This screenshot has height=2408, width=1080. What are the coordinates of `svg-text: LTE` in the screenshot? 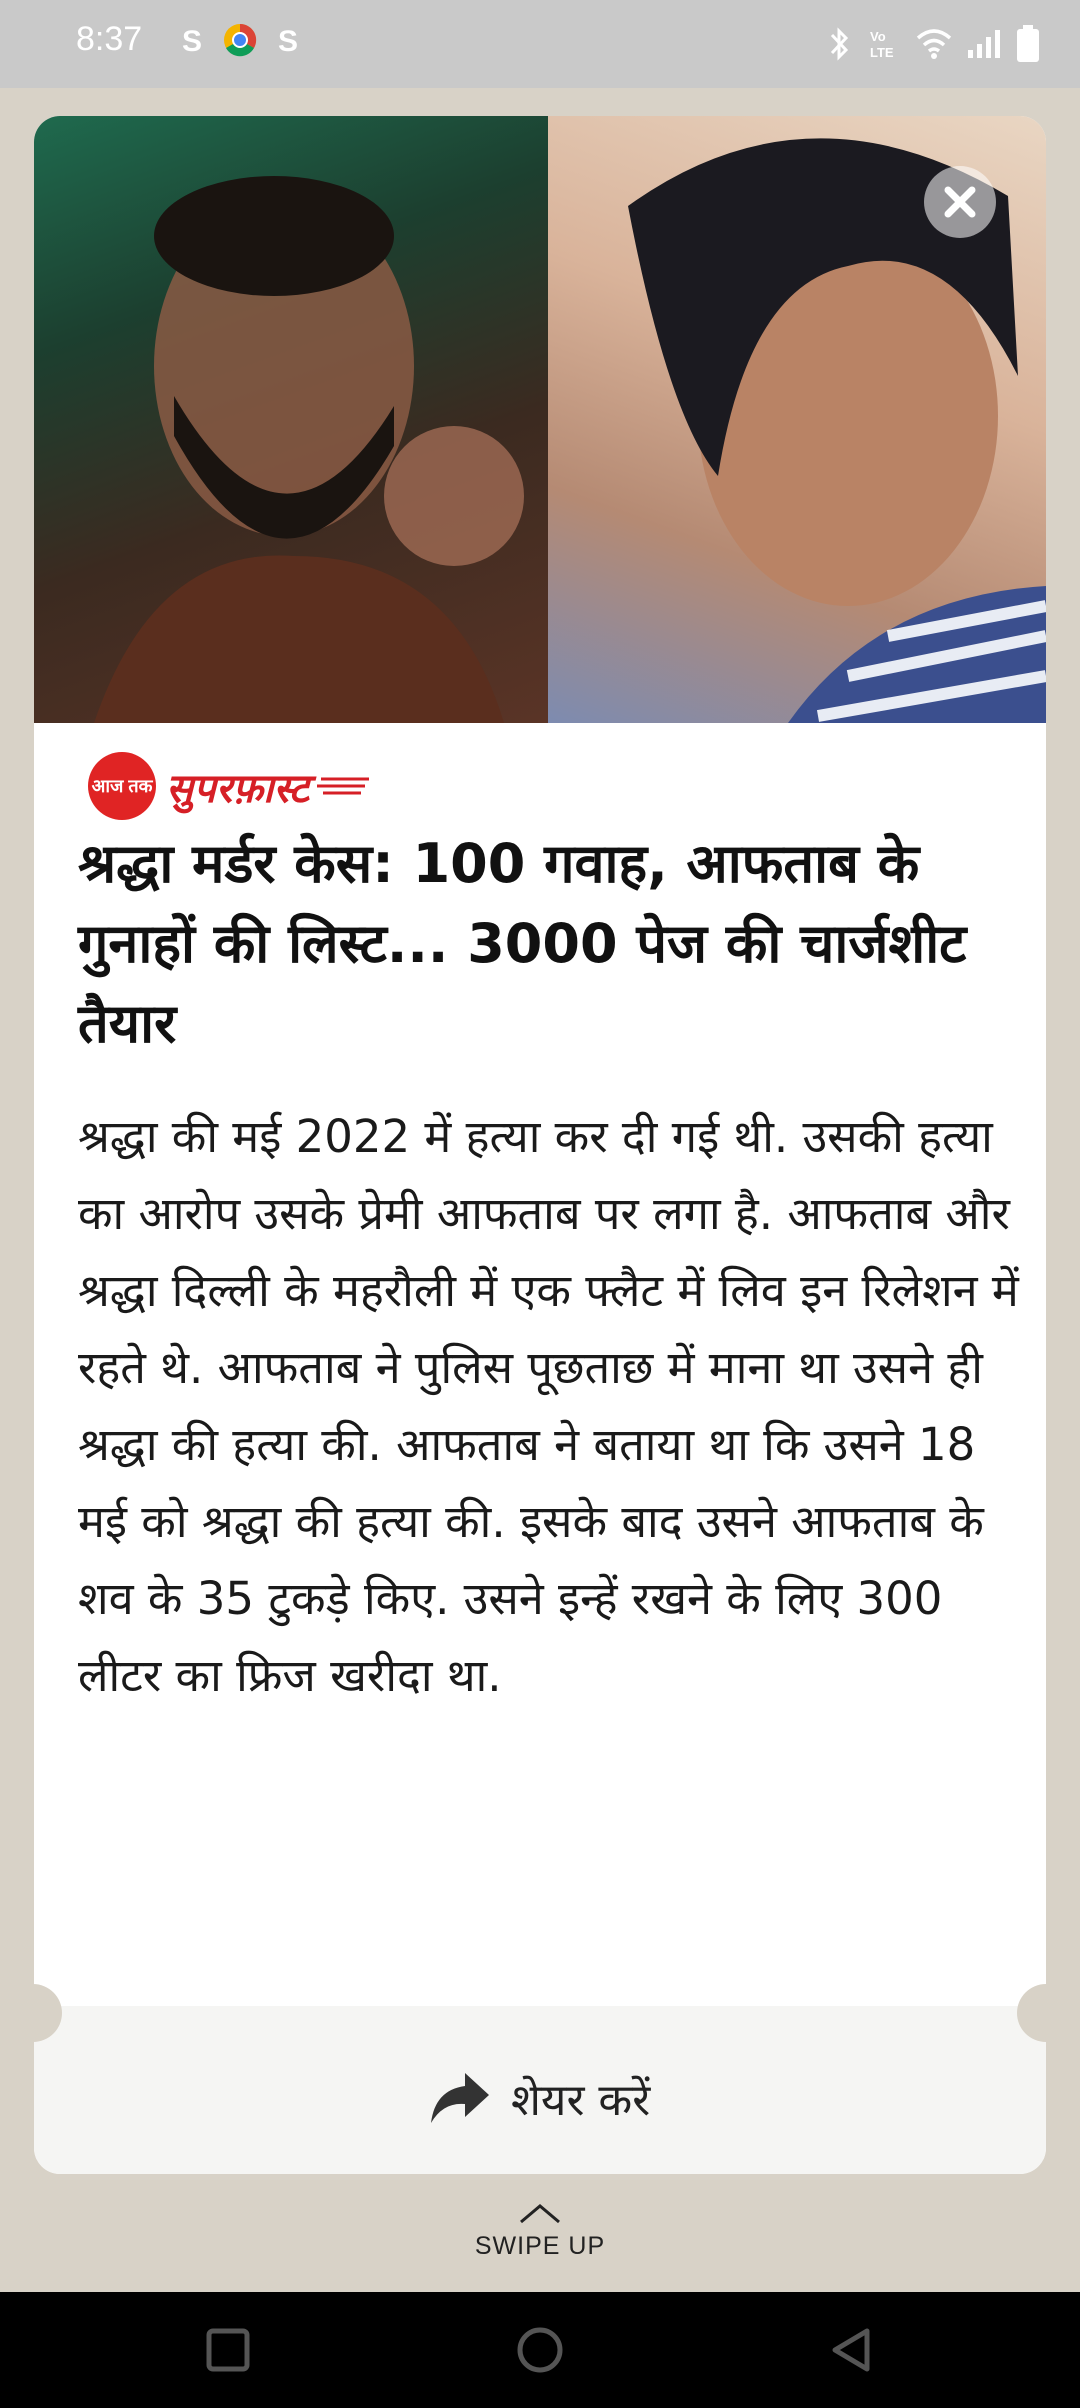 It's located at (882, 52).